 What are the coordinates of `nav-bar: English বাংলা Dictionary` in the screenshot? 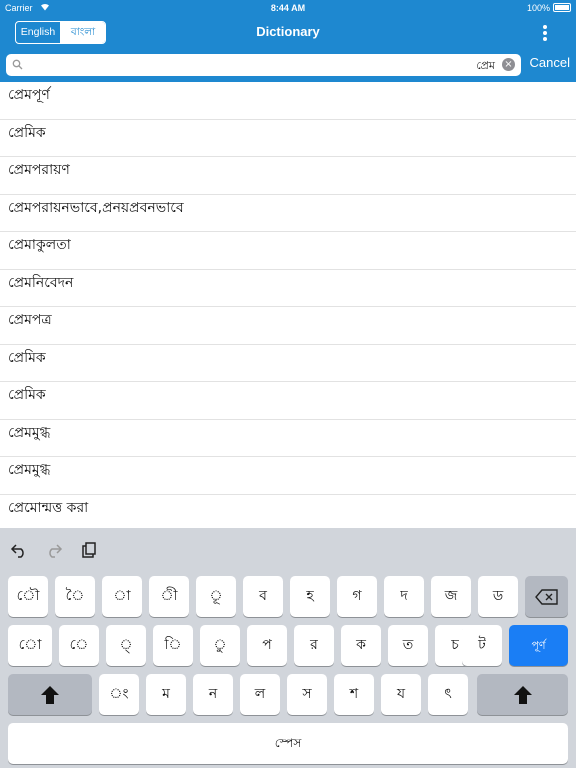 It's located at (288, 33).